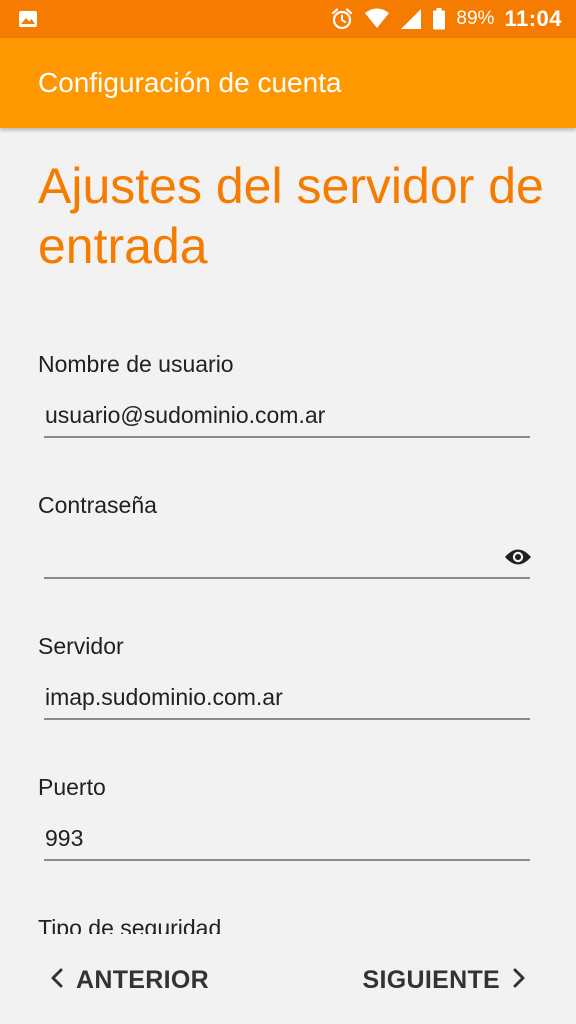 This screenshot has height=1024, width=576. Describe the element at coordinates (287, 557) in the screenshot. I see `password-field` at that location.